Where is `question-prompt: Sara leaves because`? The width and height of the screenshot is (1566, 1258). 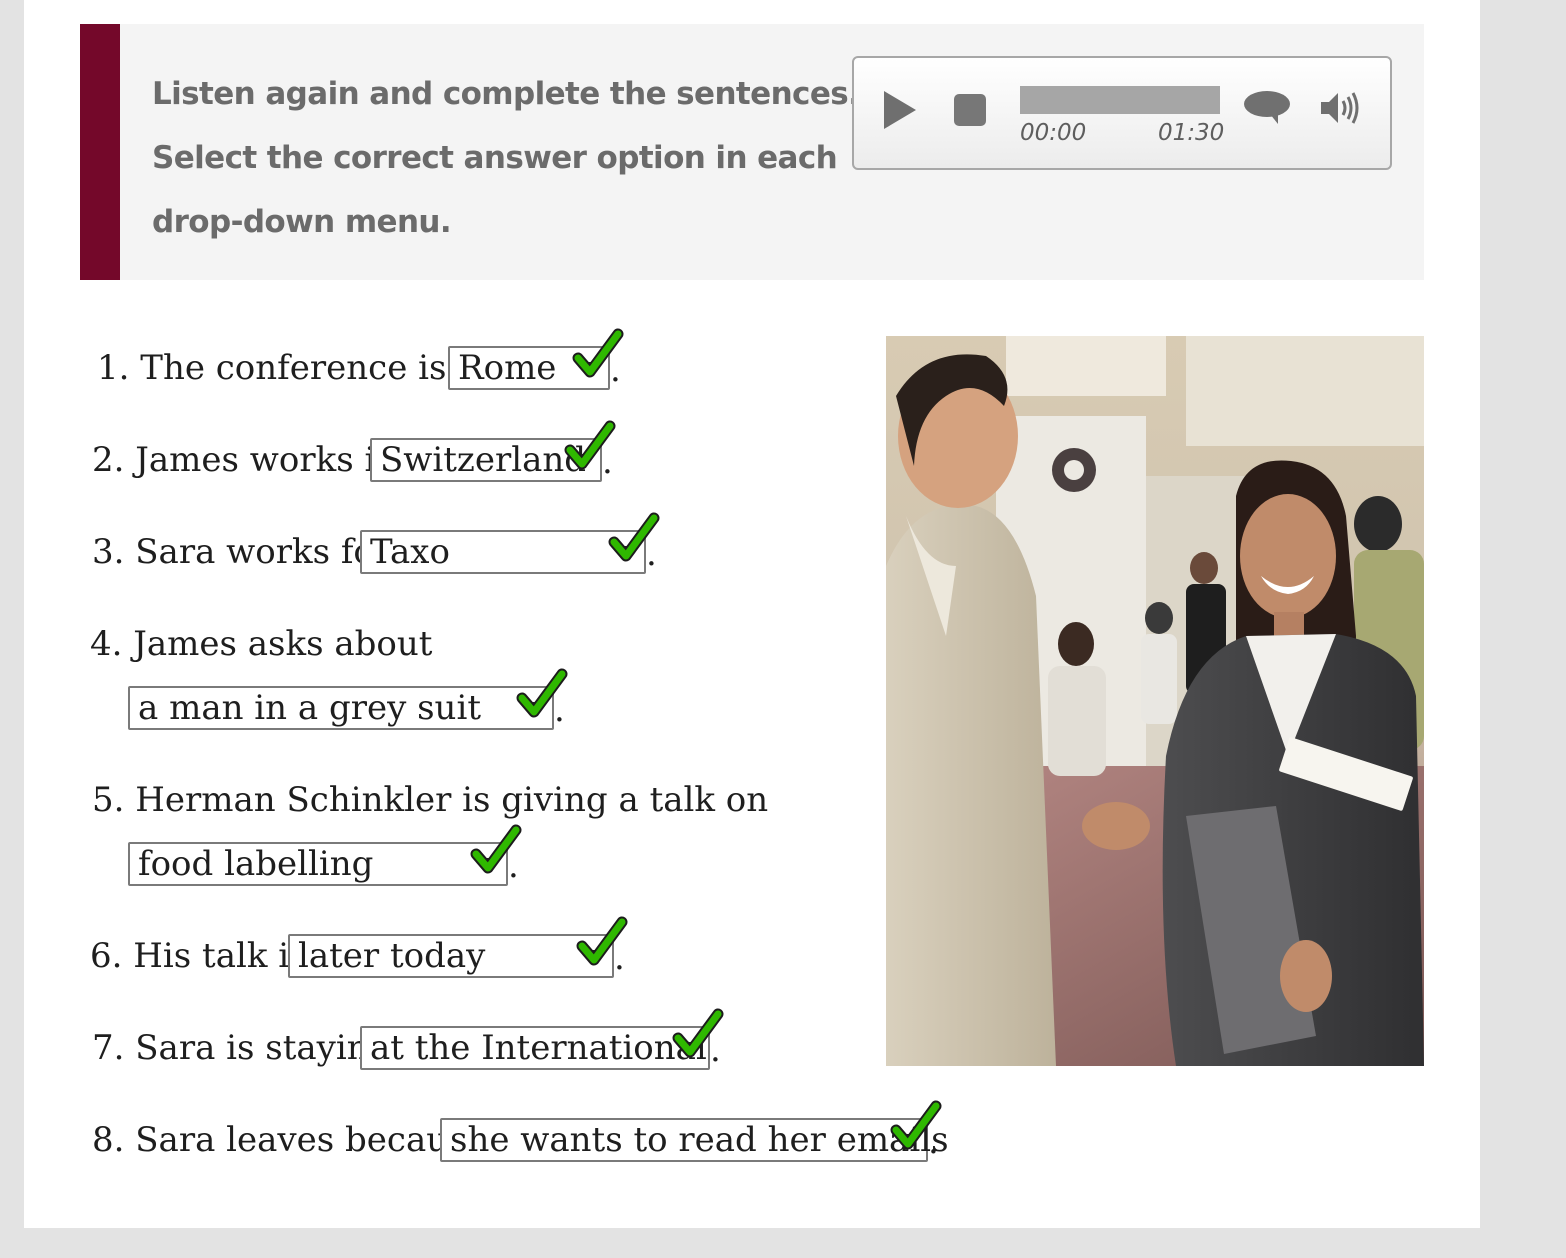
question-prompt: Sara leaves because is located at coordinates (310, 1140).